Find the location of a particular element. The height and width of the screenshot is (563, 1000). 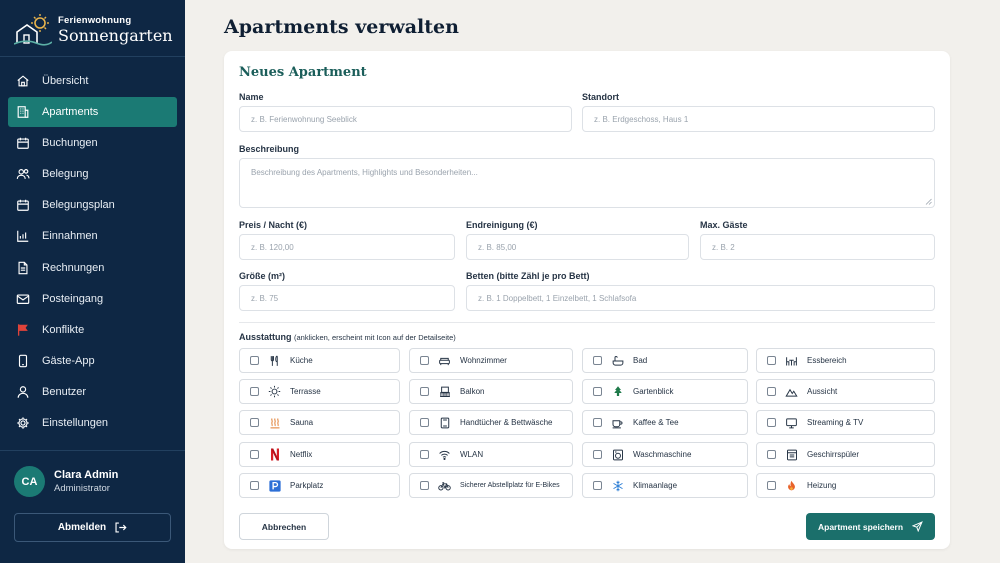

page-title: Apartments verwalten is located at coordinates (341, 27).